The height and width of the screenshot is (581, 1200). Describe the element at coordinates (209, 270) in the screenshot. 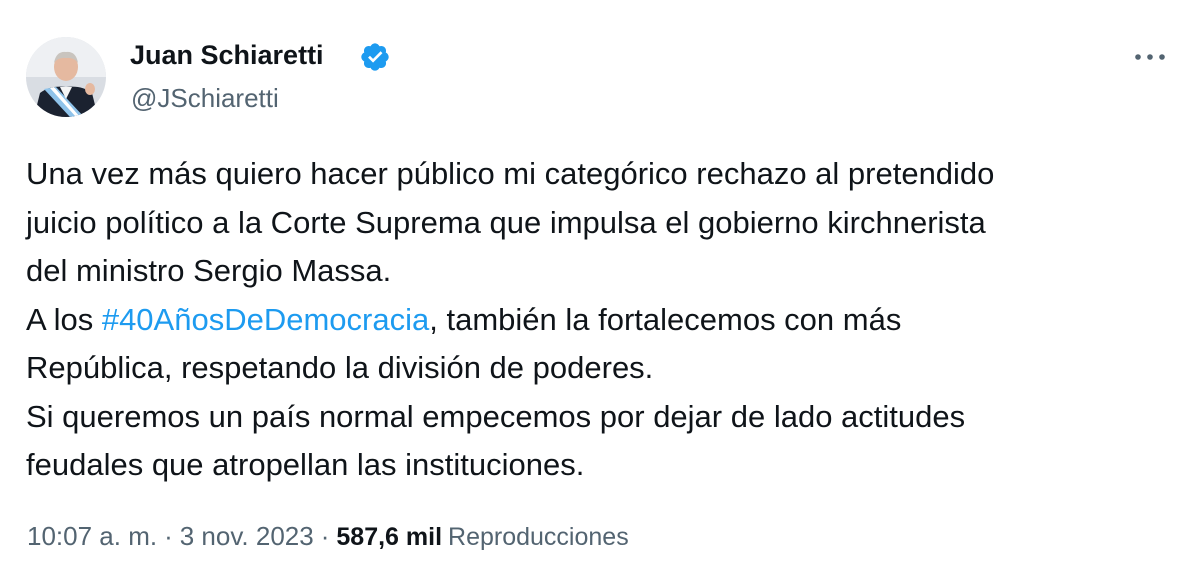

I see `tweet-text-line: del ministro Sergio Massa.` at that location.